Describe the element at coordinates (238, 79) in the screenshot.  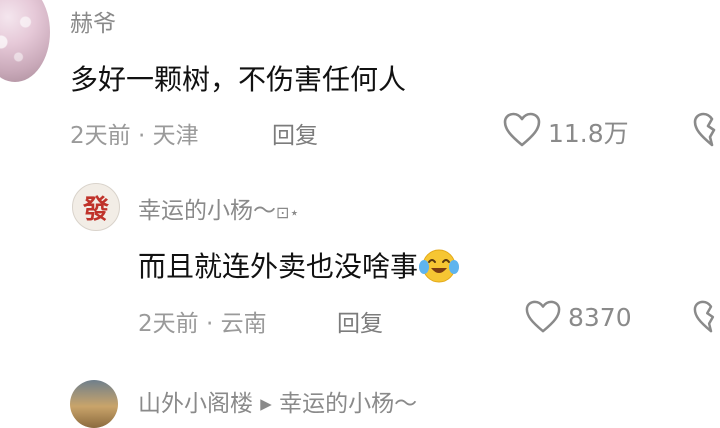
I see `comment-text: 多好一颗树，不伤害任何人` at that location.